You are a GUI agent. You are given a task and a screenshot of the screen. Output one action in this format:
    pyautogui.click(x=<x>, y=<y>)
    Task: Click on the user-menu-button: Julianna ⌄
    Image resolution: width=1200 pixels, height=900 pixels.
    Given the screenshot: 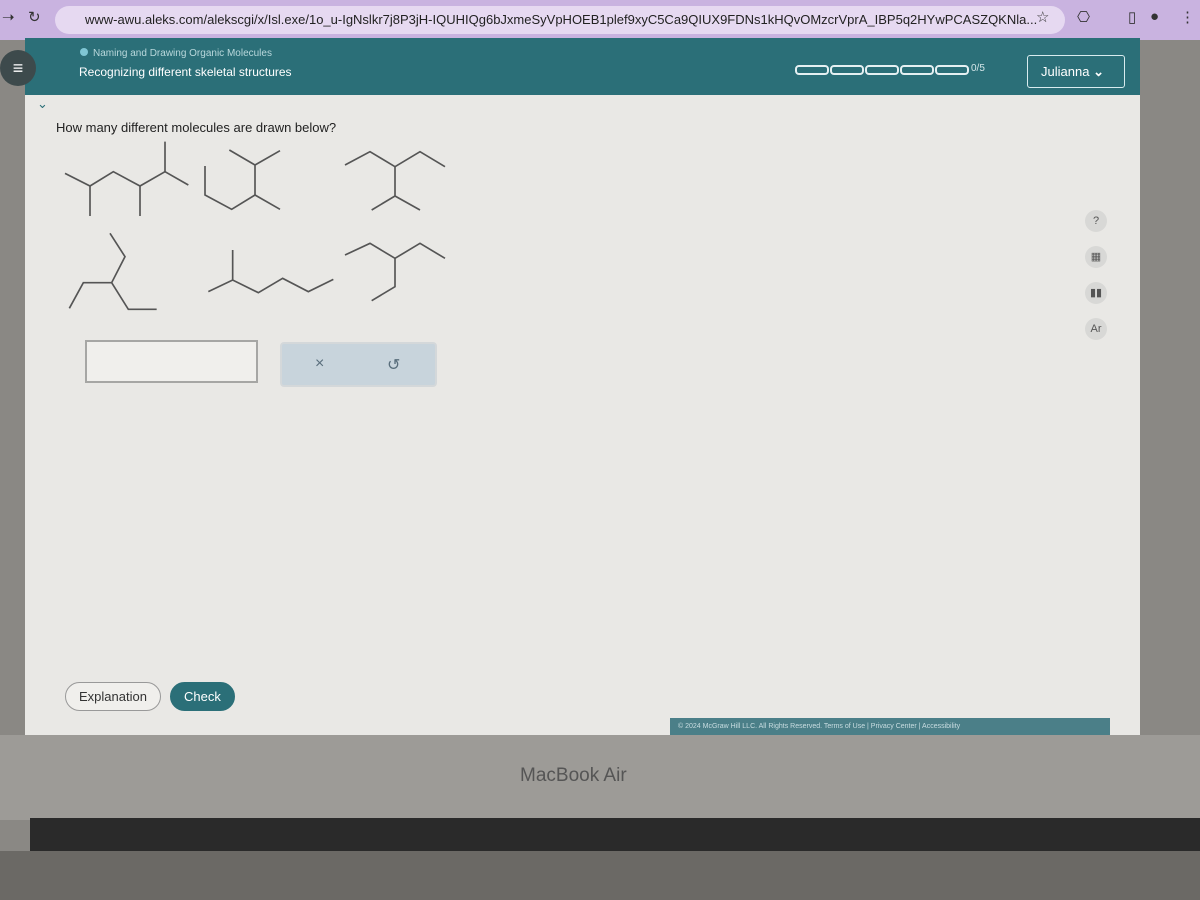 What is the action you would take?
    pyautogui.click(x=1076, y=71)
    